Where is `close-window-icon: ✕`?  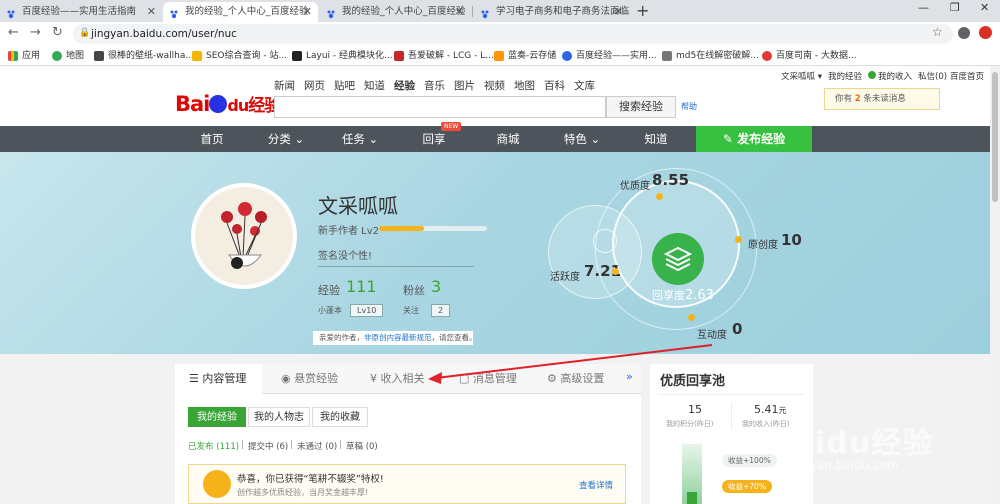 close-window-icon: ✕ is located at coordinates (984, 7).